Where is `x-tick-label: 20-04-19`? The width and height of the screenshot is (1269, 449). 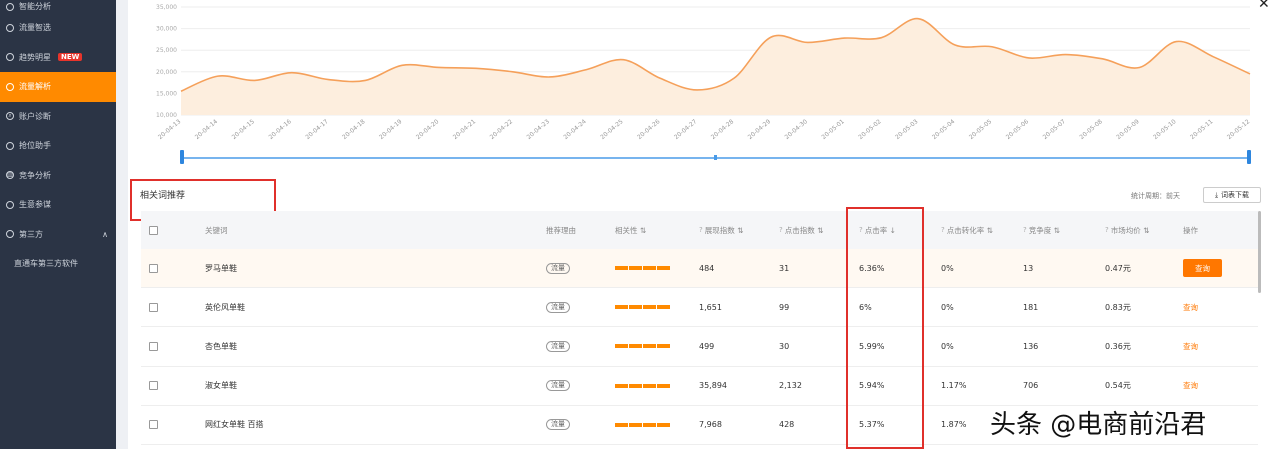 x-tick-label: 20-04-19 is located at coordinates (391, 129).